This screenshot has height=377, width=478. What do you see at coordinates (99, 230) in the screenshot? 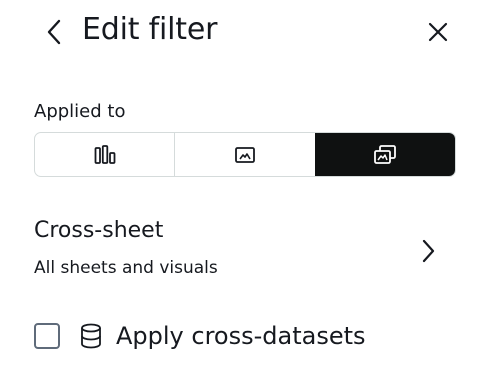
I see `cross-sheet-title: Cross-sheet` at bounding box center [99, 230].